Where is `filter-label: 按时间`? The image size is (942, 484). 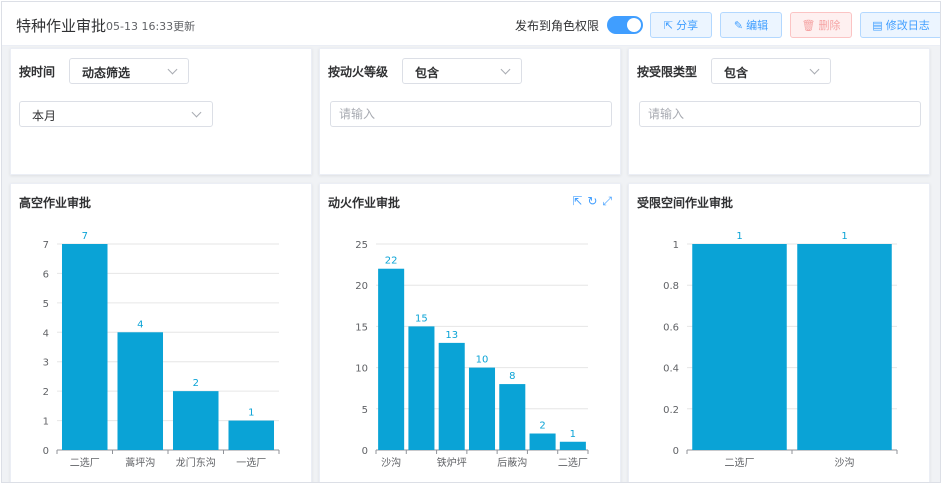 filter-label: 按时间 is located at coordinates (37, 72).